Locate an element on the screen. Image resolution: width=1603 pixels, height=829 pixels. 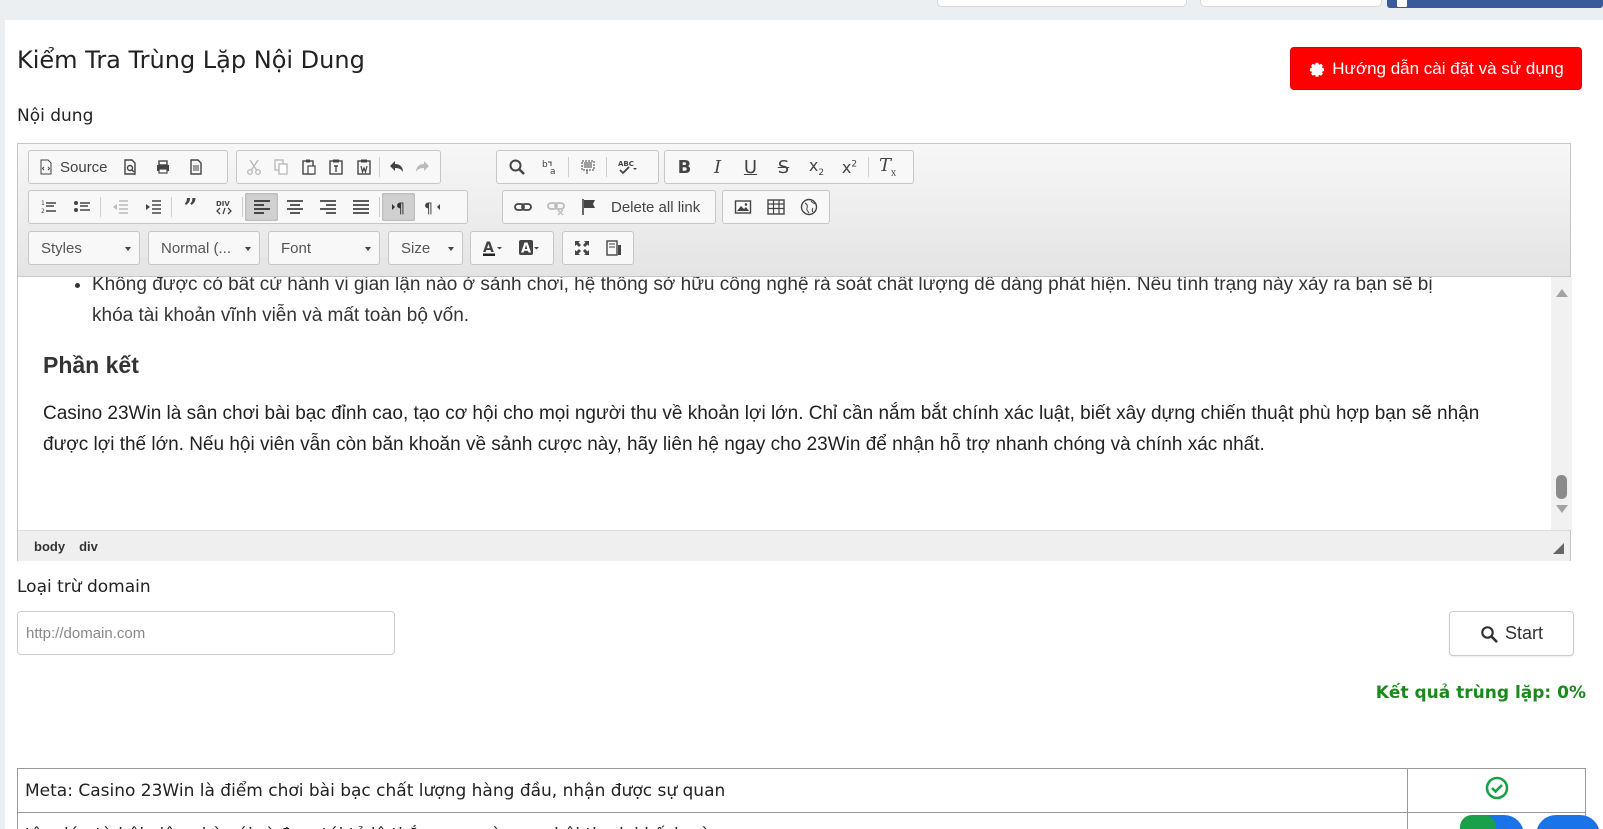
bulleted-list-button is located at coordinates (81, 207).